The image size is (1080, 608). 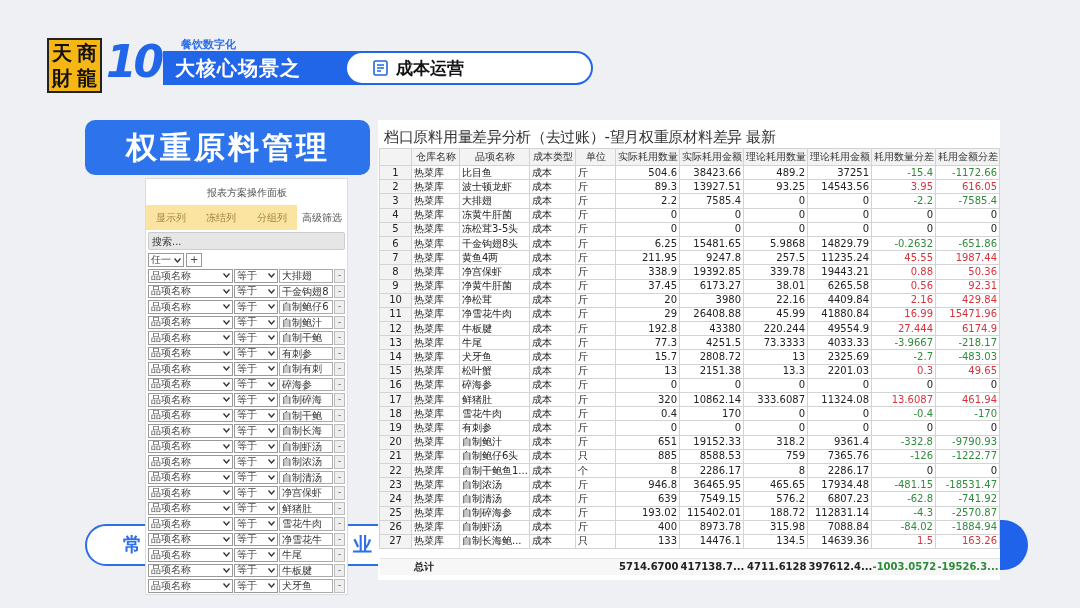 What do you see at coordinates (306, 555) in the screenshot?
I see `value-field: 牛尾` at bounding box center [306, 555].